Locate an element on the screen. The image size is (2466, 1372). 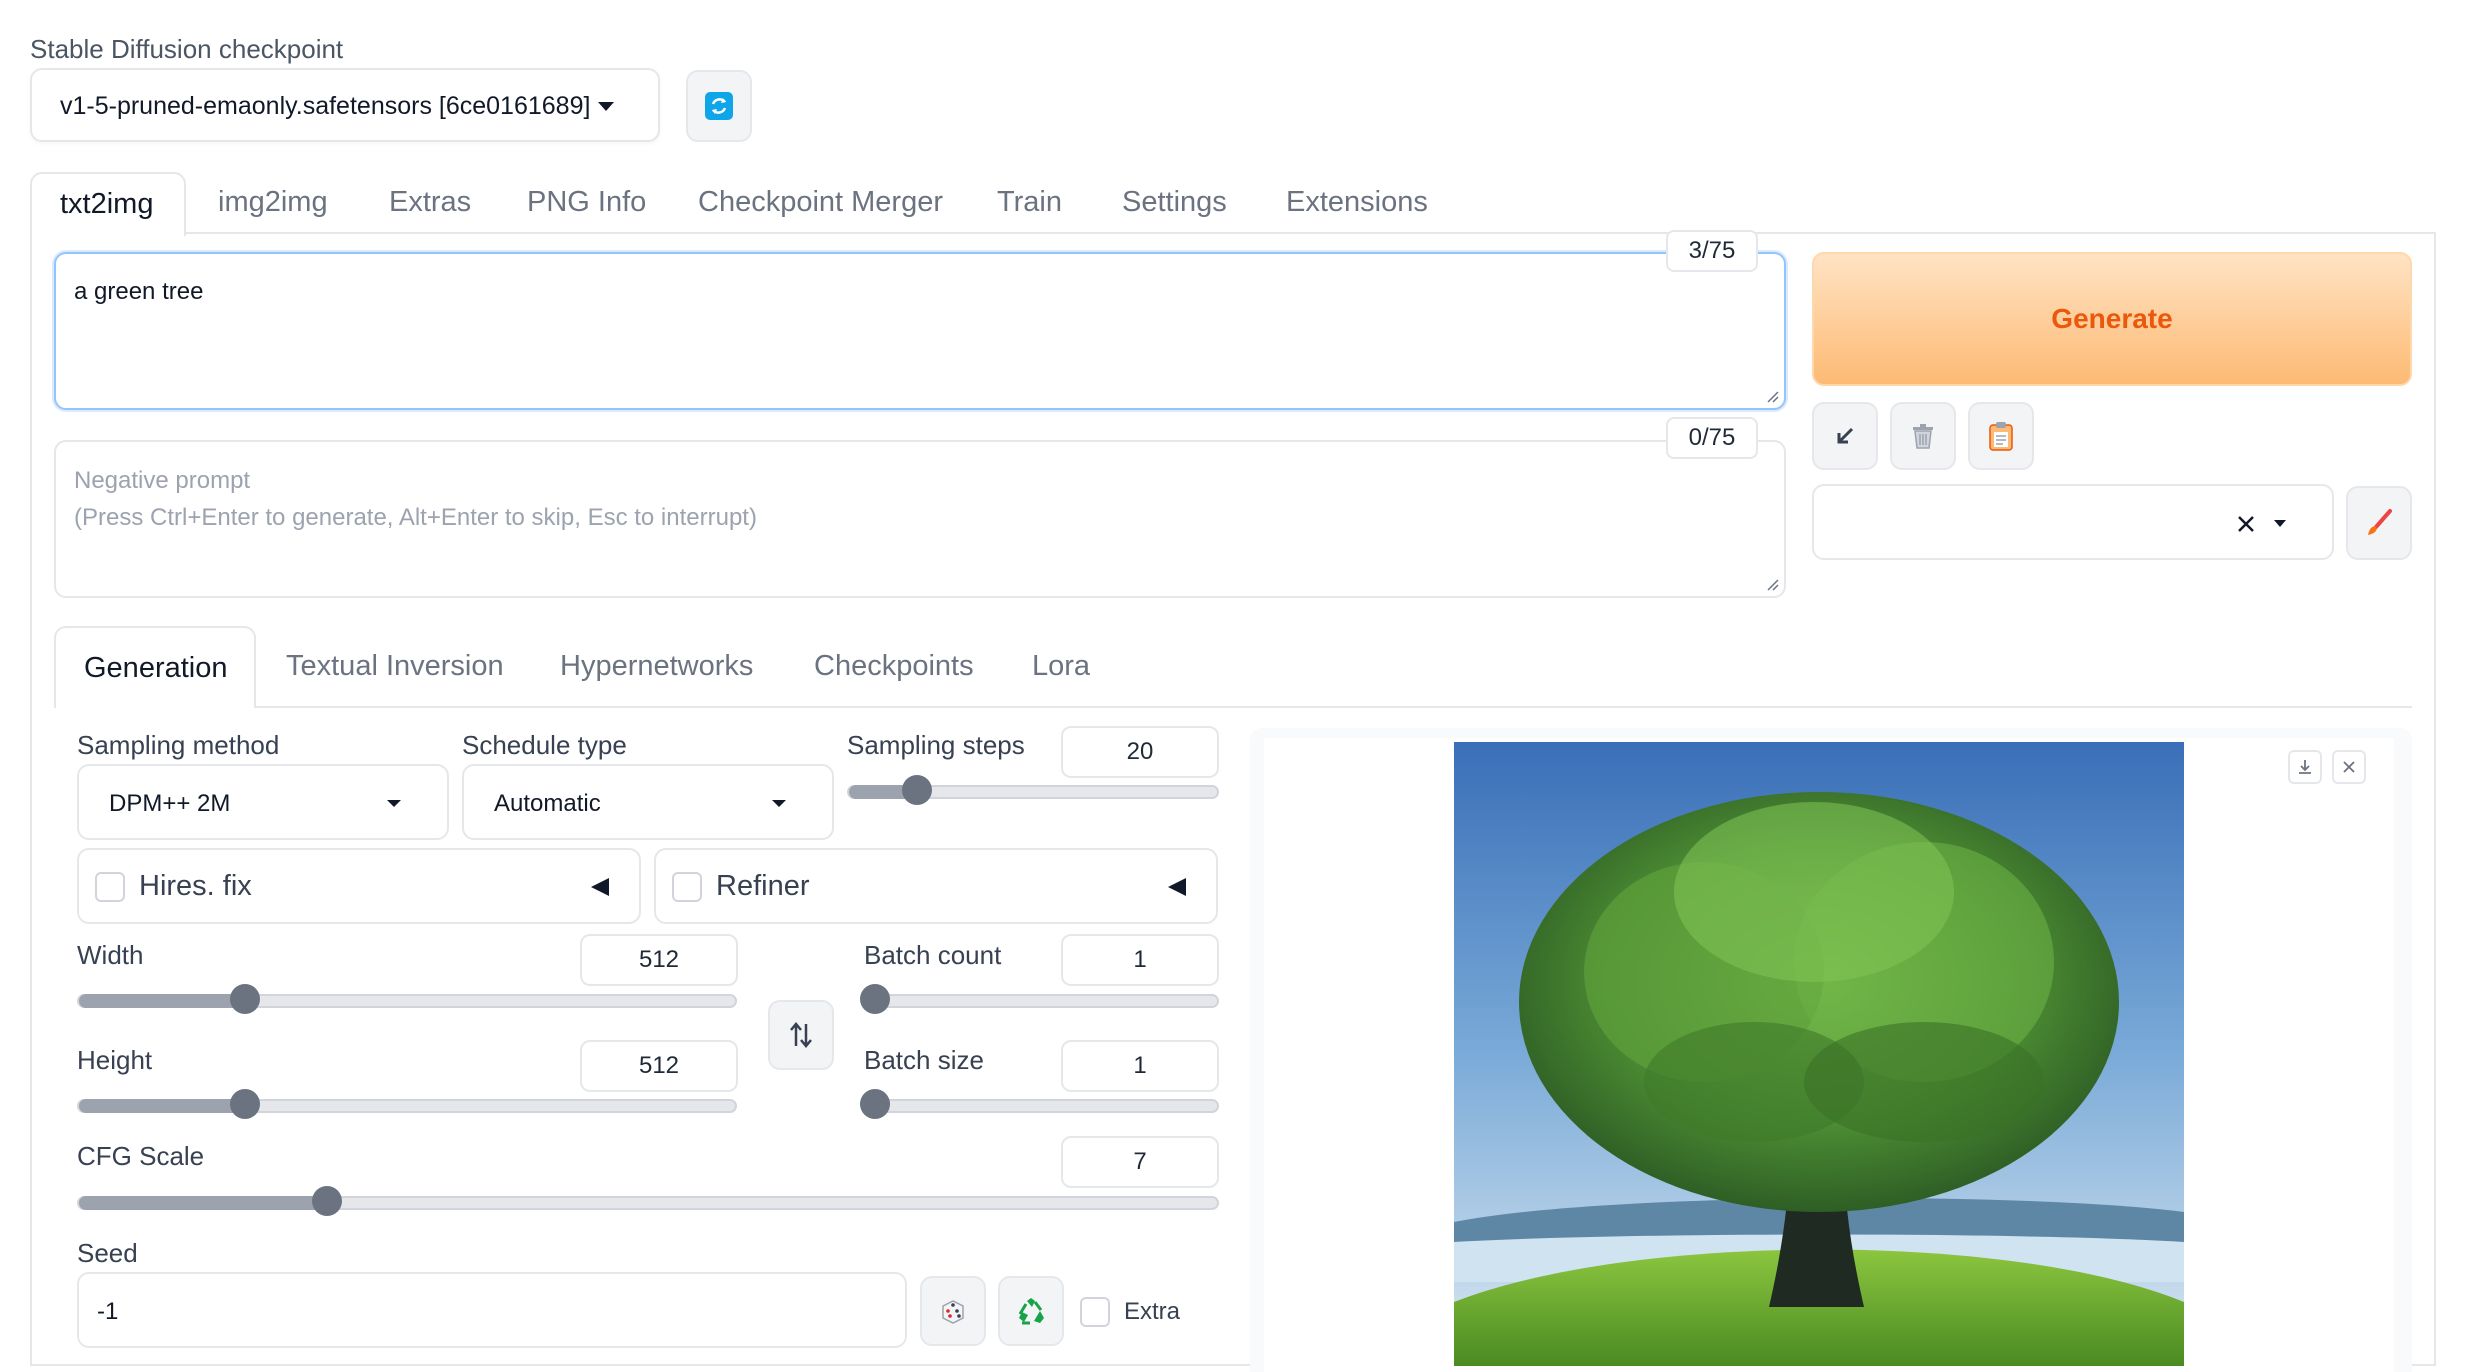
generate-label: Generate is located at coordinates (2112, 318).